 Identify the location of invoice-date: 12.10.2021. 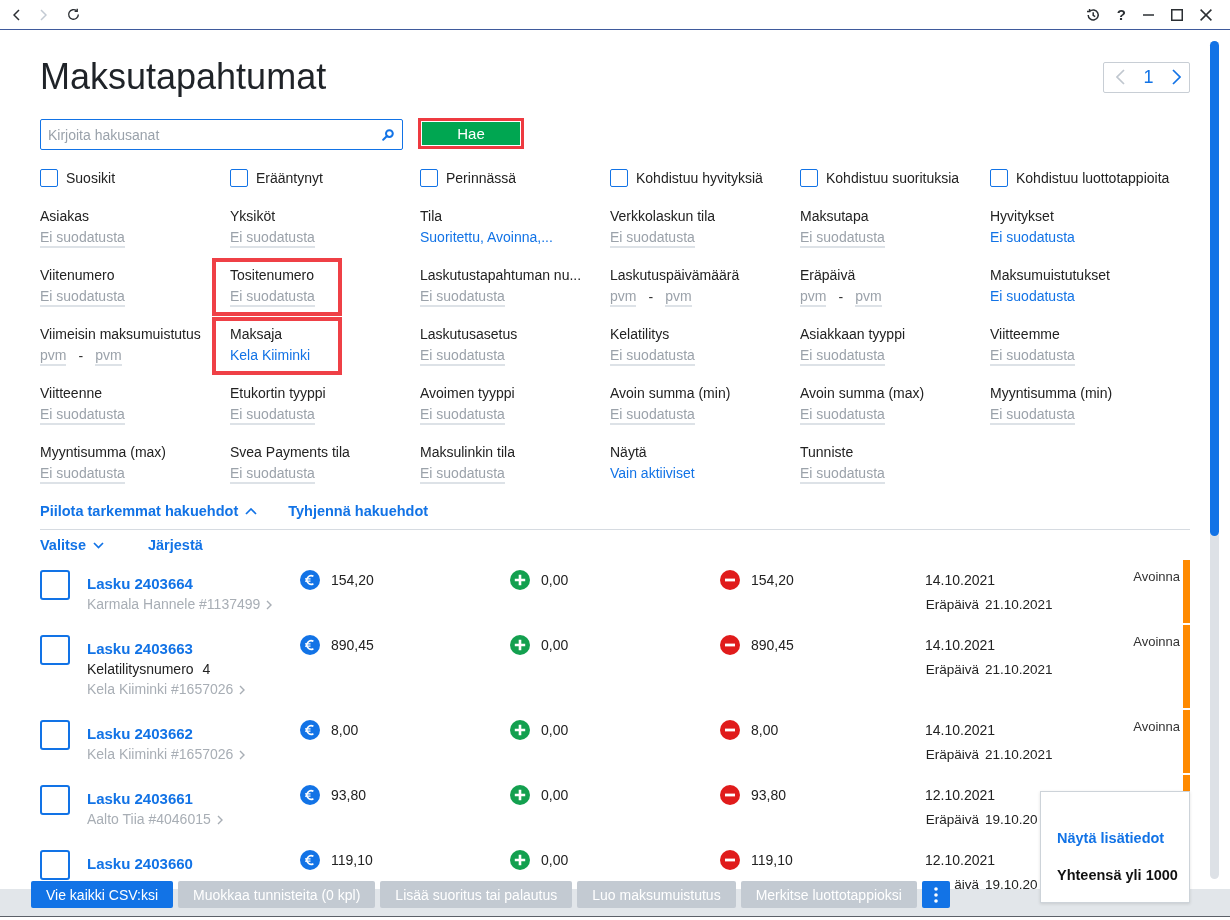
(960, 795).